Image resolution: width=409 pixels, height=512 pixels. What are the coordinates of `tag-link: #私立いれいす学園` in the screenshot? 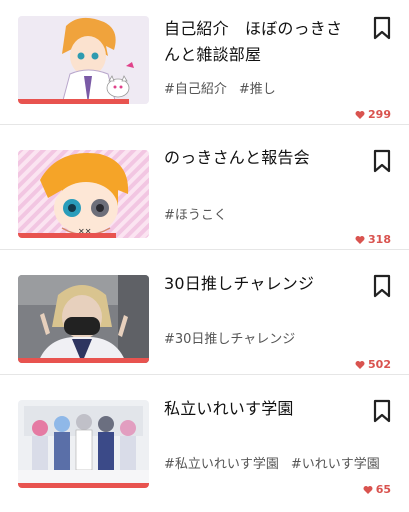 It's located at (221, 464).